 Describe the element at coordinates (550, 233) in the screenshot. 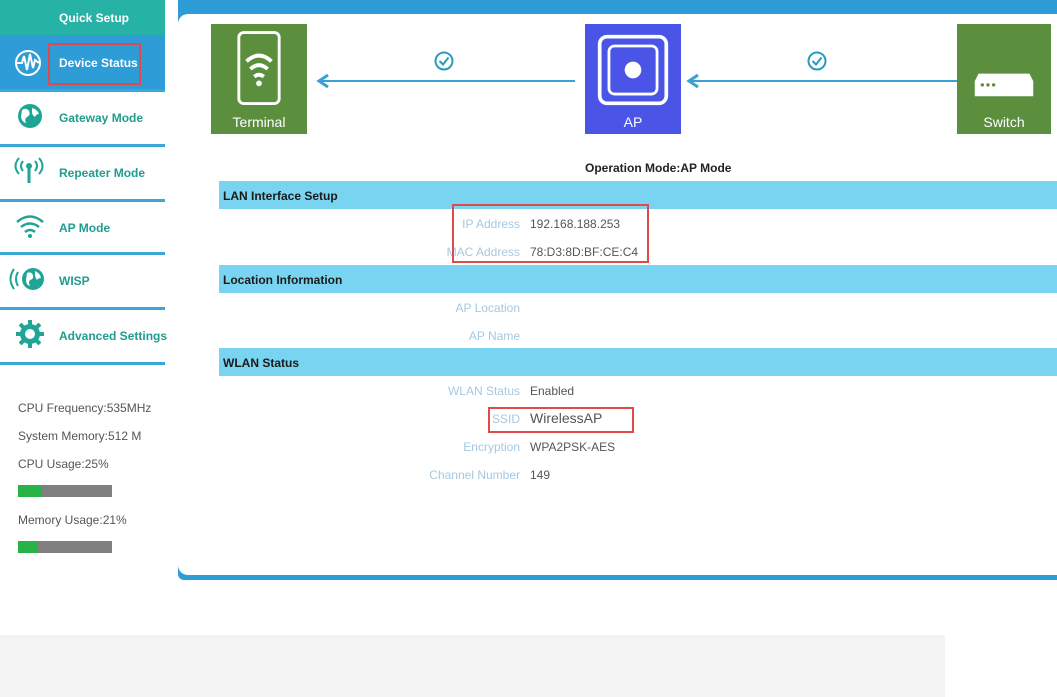

I see `lan-highlight` at that location.